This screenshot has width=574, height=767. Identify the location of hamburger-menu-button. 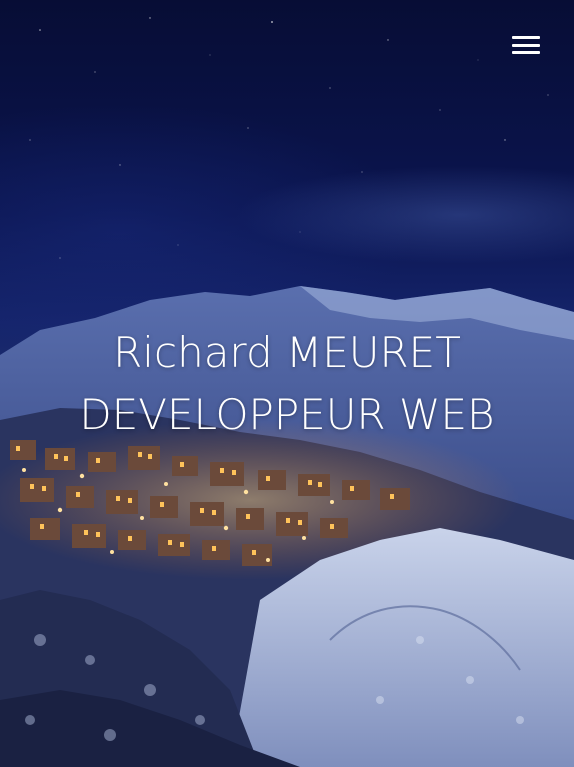
(526, 45).